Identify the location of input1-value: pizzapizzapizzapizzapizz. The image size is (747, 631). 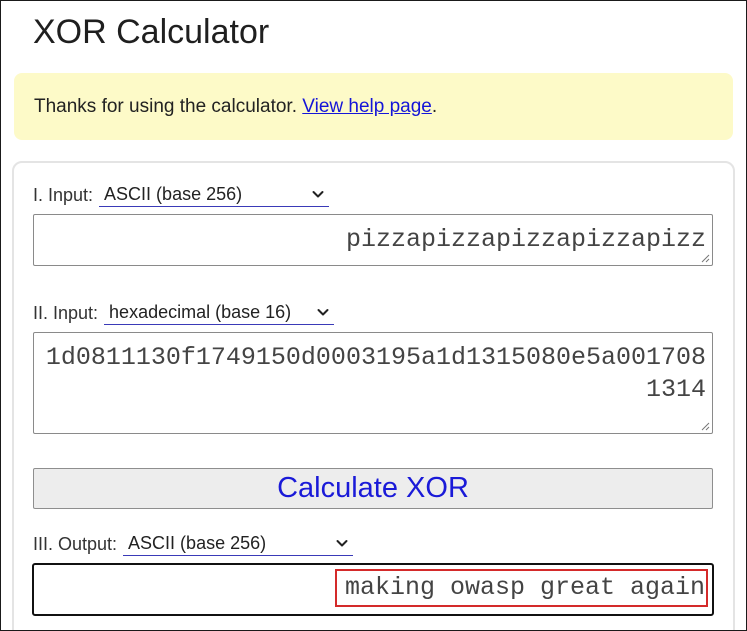
(525, 239).